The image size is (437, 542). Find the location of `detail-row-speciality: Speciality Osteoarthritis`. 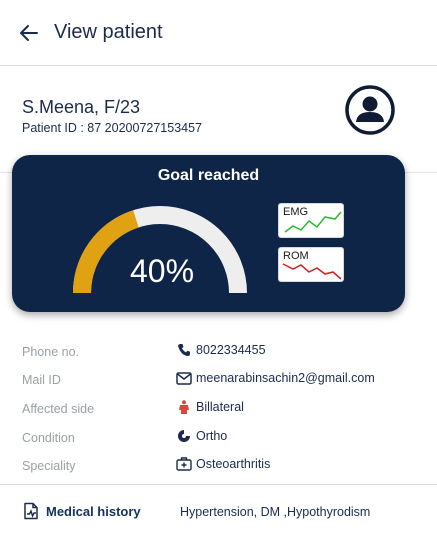

detail-row-speciality: Speciality Osteoarthritis is located at coordinates (218, 467).